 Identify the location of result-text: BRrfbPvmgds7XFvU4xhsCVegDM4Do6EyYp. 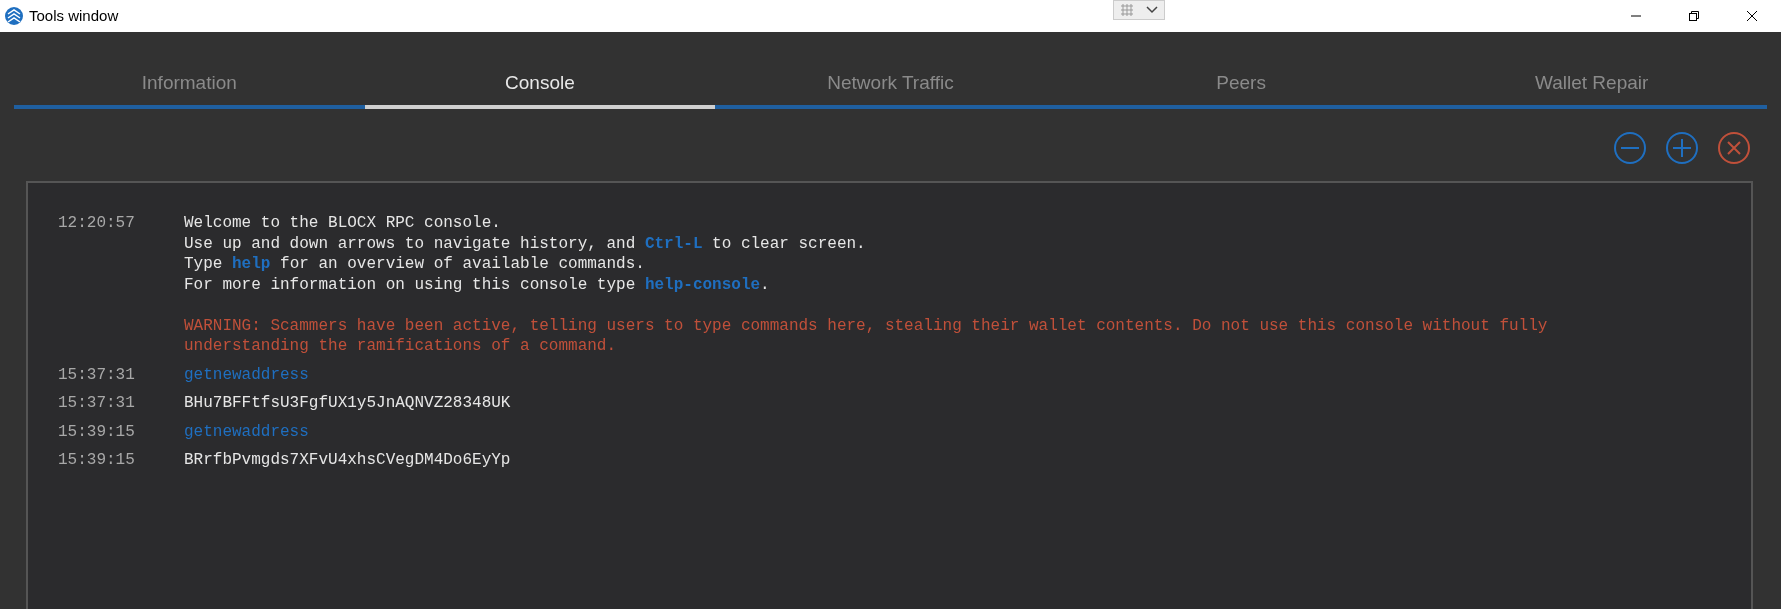
(347, 460).